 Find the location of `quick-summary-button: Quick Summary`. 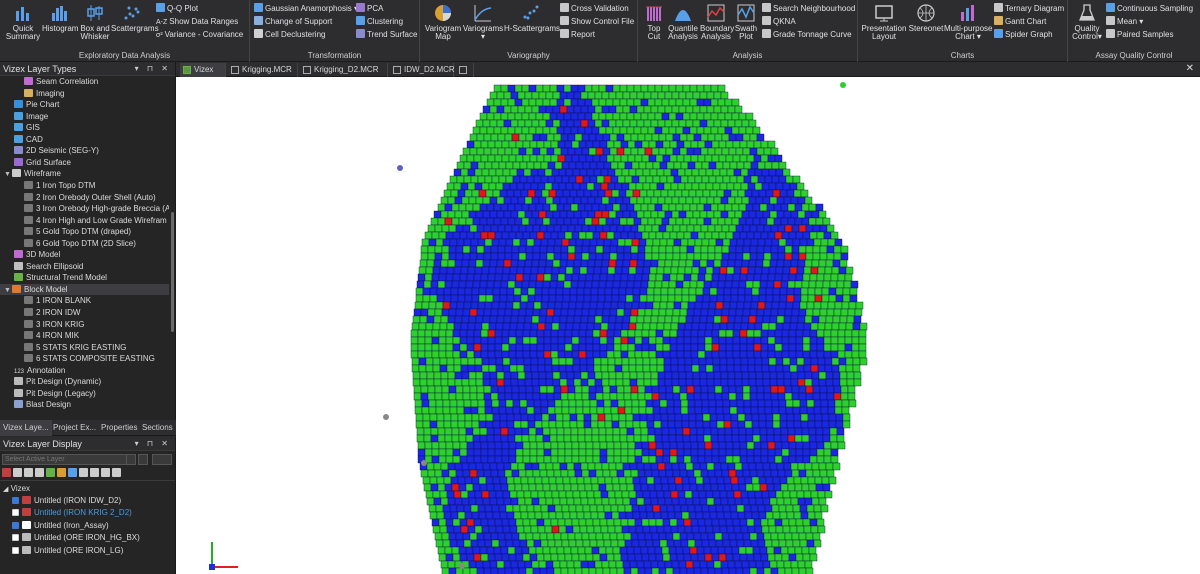

quick-summary-button: Quick Summary is located at coordinates (23, 22).